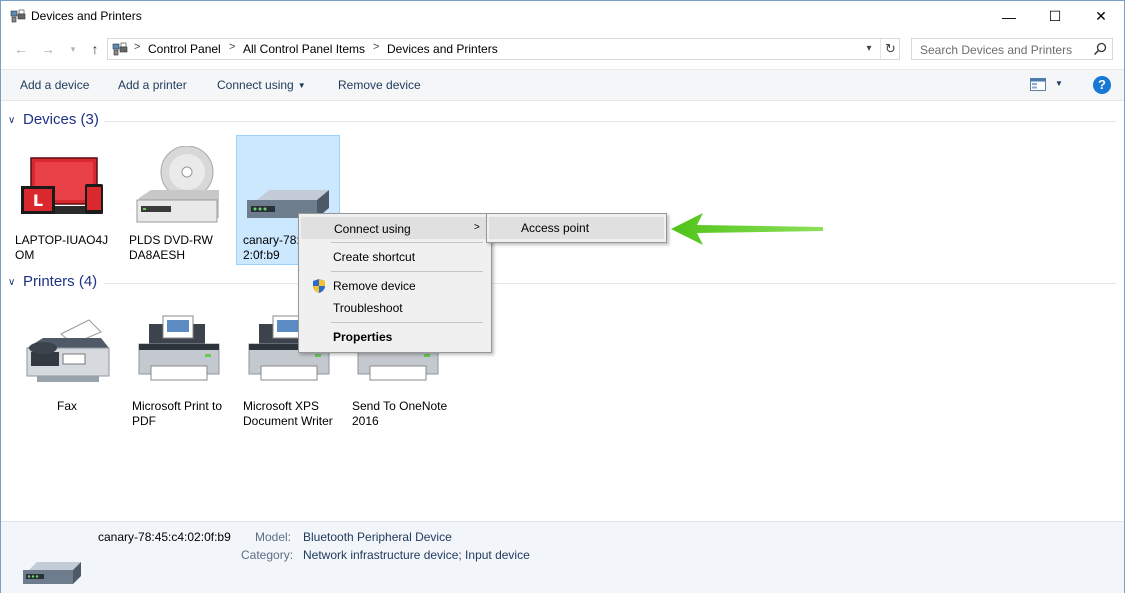 The height and width of the screenshot is (593, 1125). Describe the element at coordinates (68, 350) in the screenshot. I see `fax-icon` at that location.